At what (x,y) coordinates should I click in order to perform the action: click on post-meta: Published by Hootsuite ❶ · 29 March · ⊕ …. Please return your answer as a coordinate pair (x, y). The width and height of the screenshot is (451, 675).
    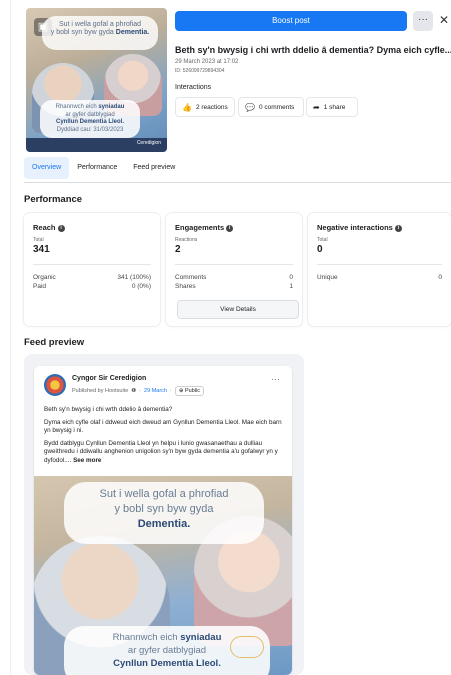
    Looking at the image, I should click on (138, 391).